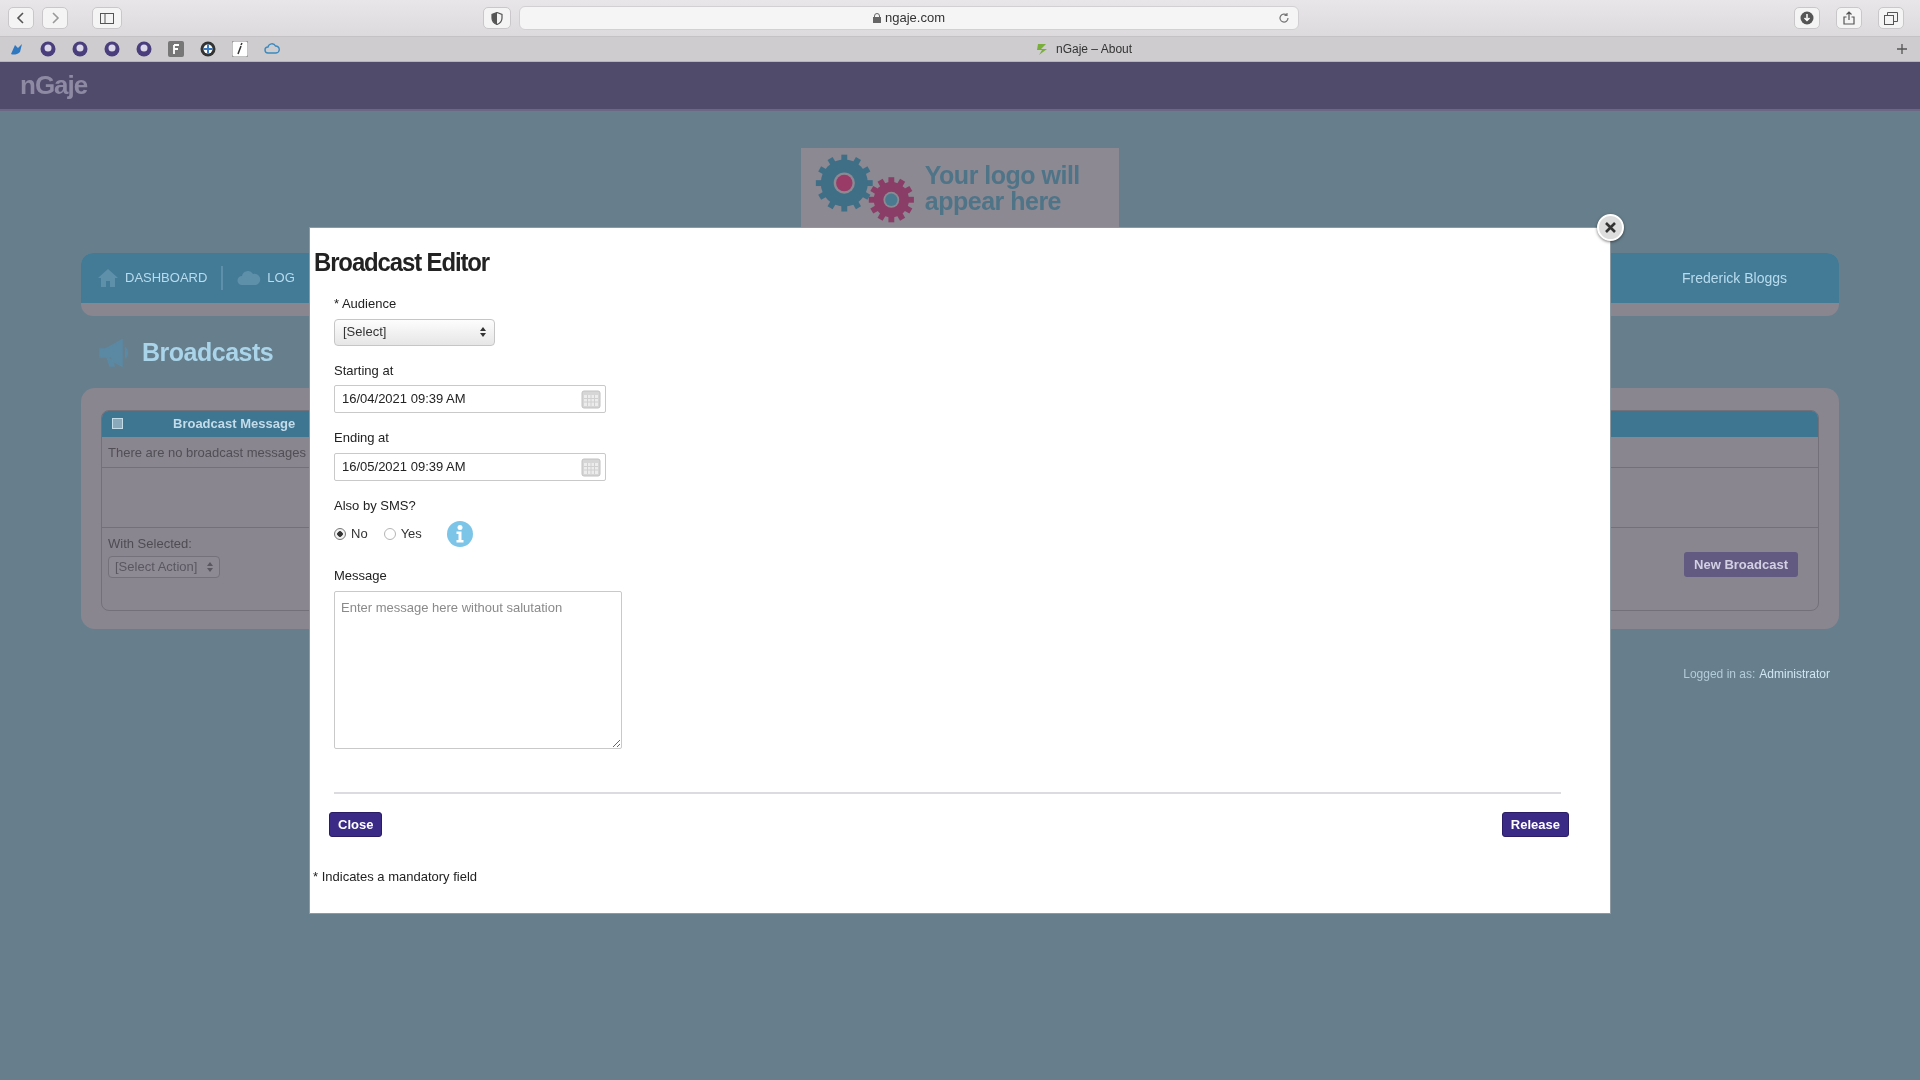 The height and width of the screenshot is (1080, 1920). I want to click on download-button, so click(1807, 18).